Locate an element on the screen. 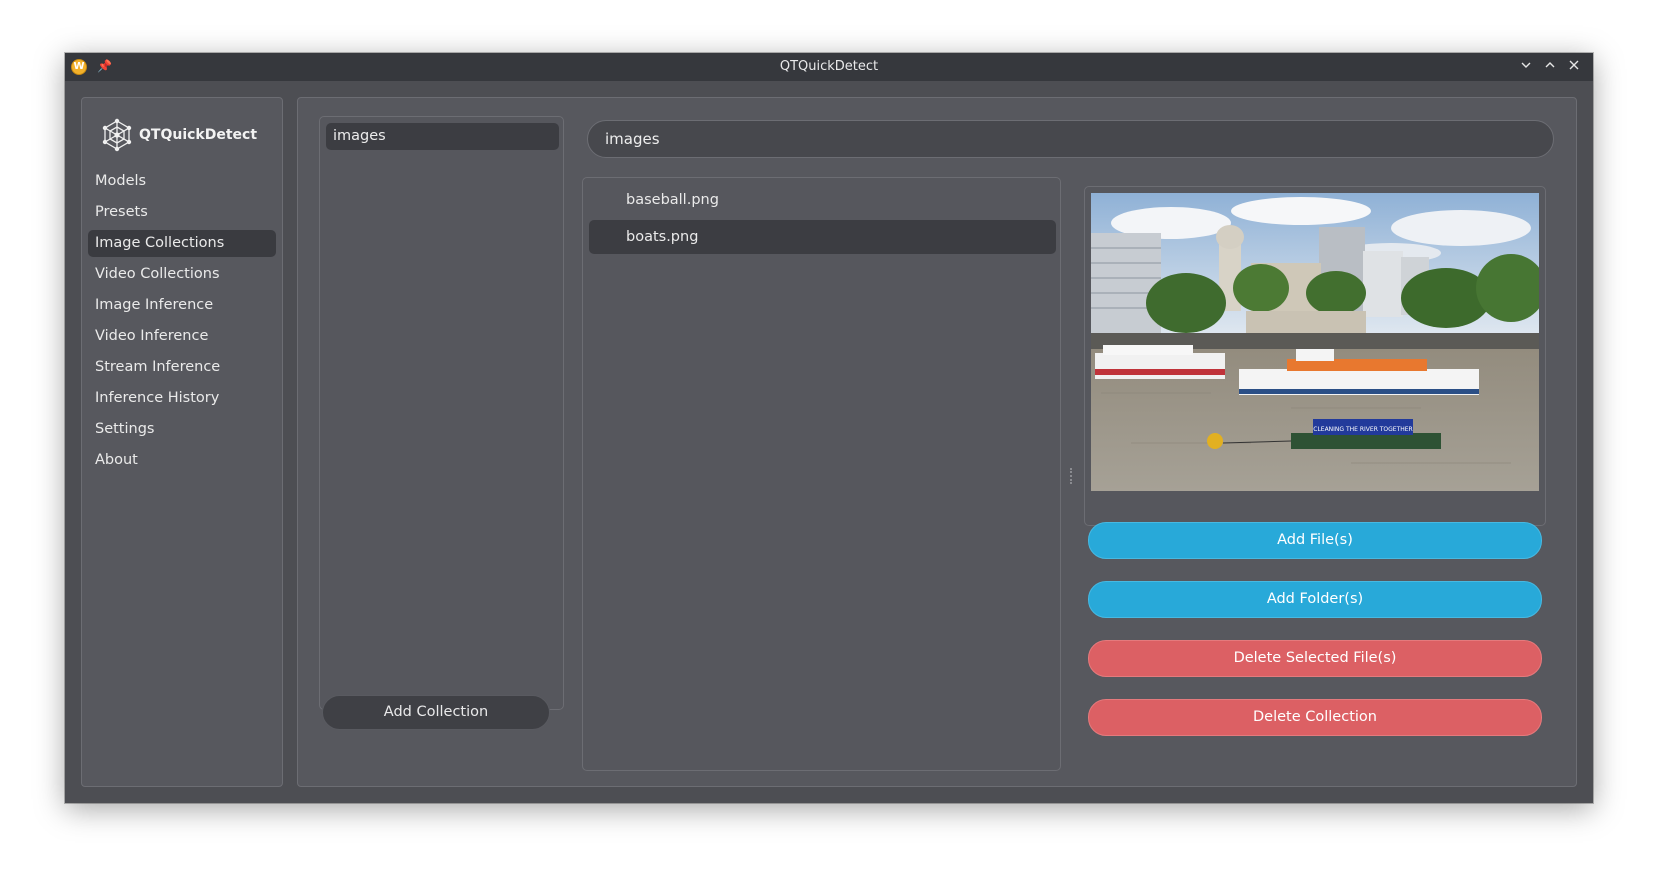 The width and height of the screenshot is (1657, 880). sidebar-item-presets: Presets is located at coordinates (182, 212).